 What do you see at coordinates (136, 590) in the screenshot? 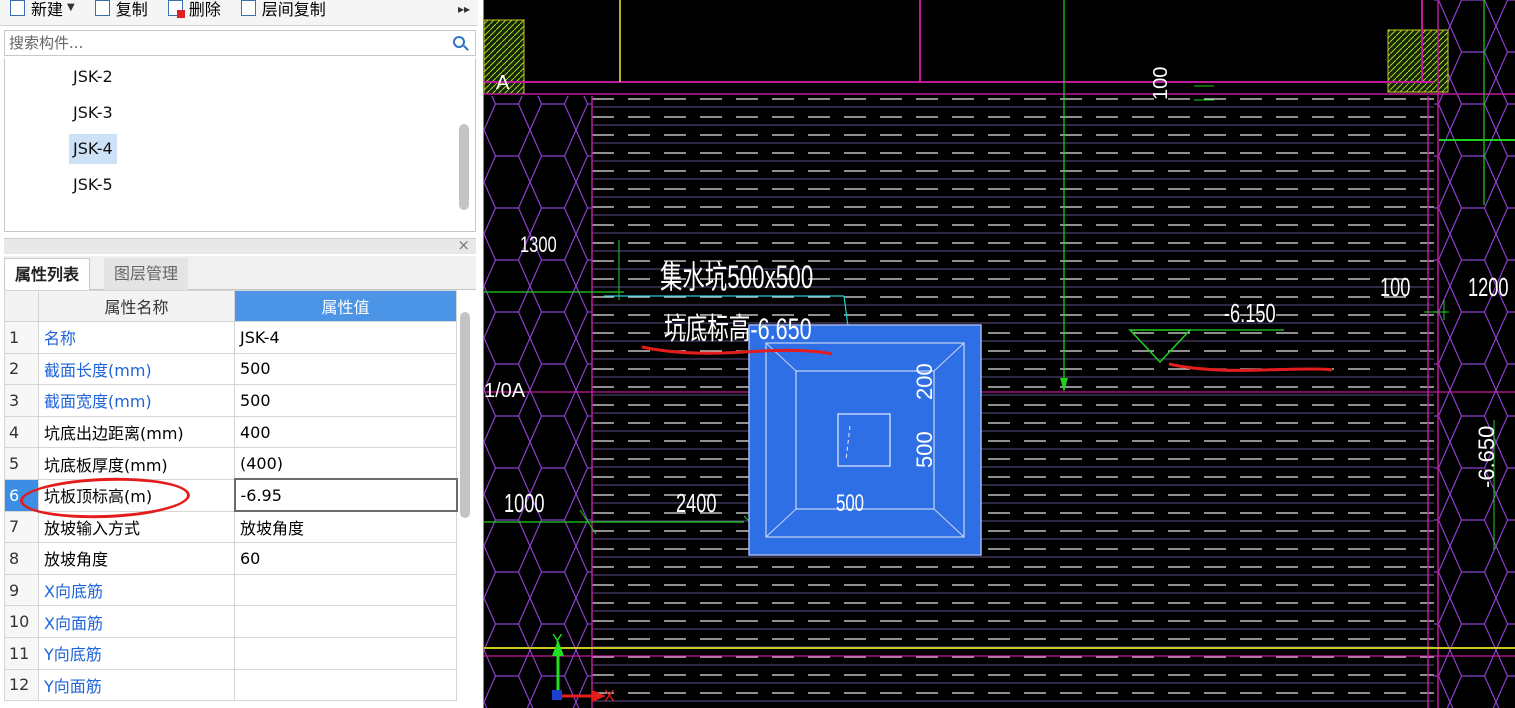
I see `property-name: X向底筋` at bounding box center [136, 590].